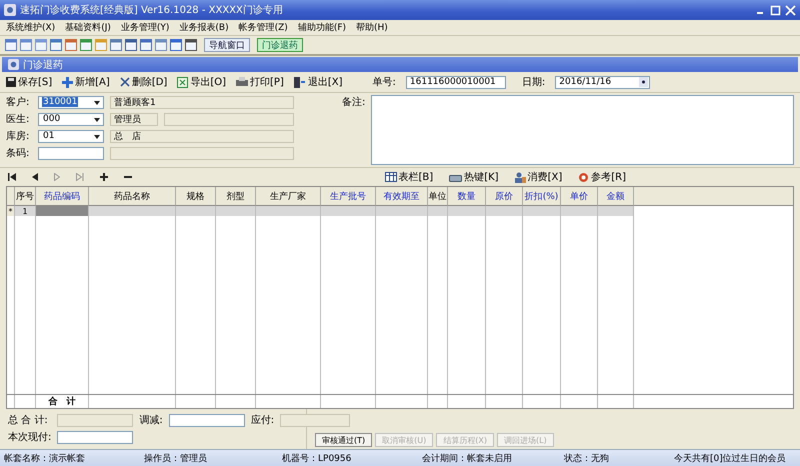  What do you see at coordinates (280, 45) in the screenshot?
I see `window-tab: 门诊退药` at bounding box center [280, 45].